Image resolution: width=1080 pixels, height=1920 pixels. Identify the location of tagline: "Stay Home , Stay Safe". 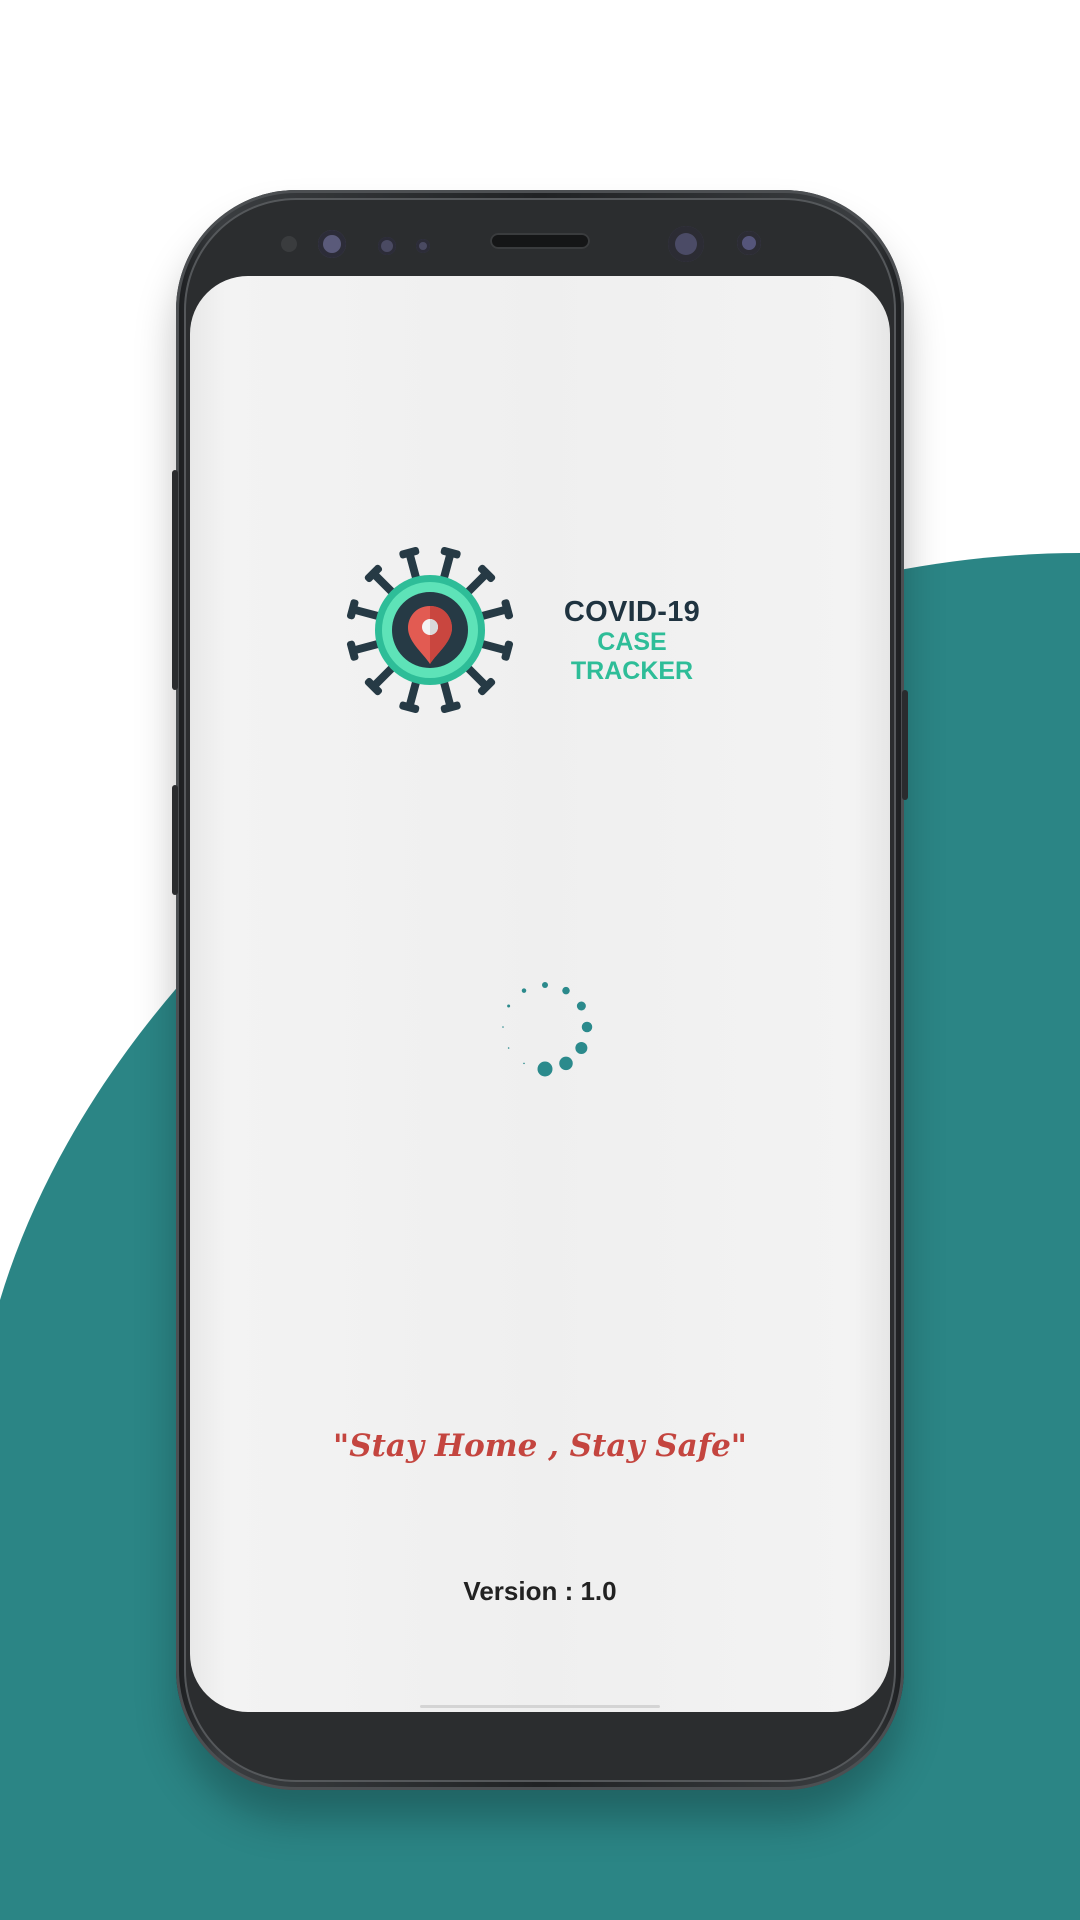
(540, 1446).